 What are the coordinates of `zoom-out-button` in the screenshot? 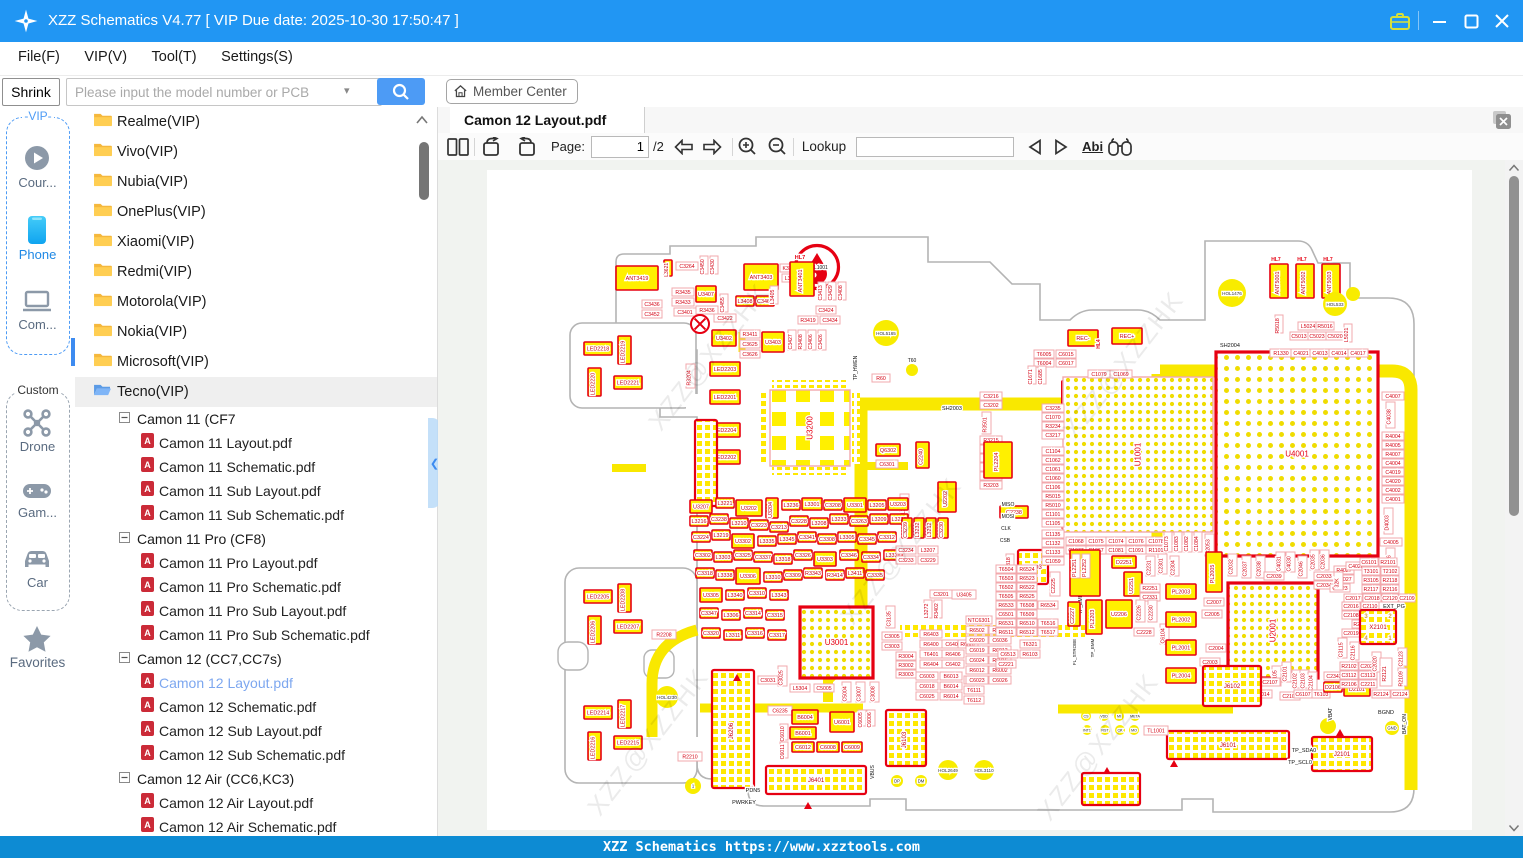 It's located at (778, 147).